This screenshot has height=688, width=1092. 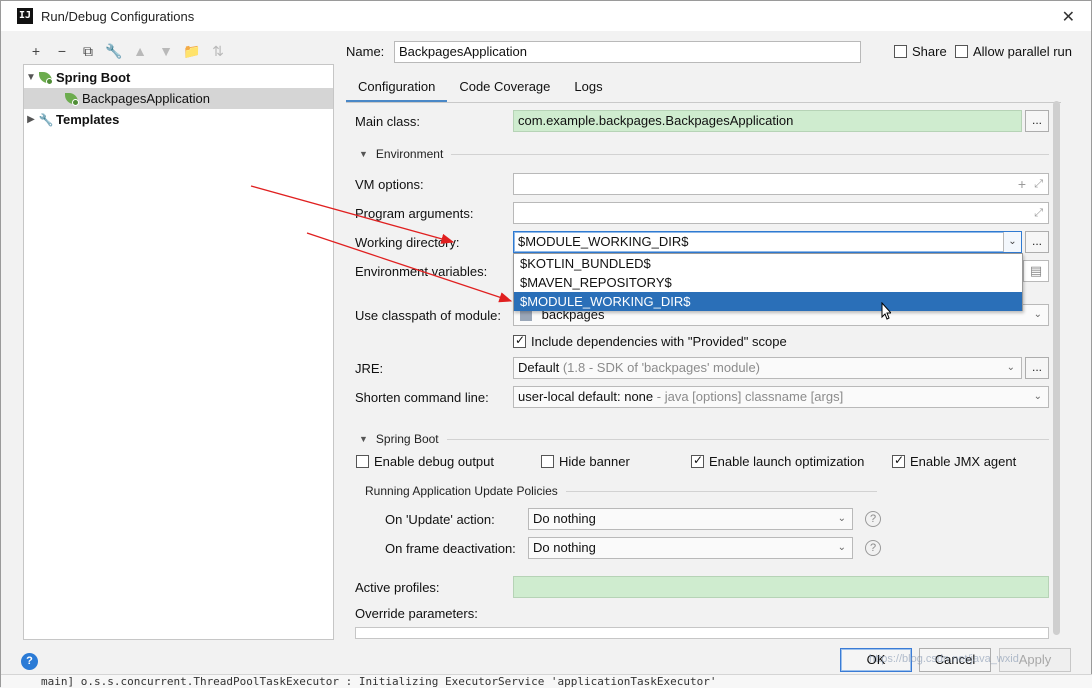 I want to click on launch-optimization-checkbox: Enable launch optimization, so click(x=778, y=461).